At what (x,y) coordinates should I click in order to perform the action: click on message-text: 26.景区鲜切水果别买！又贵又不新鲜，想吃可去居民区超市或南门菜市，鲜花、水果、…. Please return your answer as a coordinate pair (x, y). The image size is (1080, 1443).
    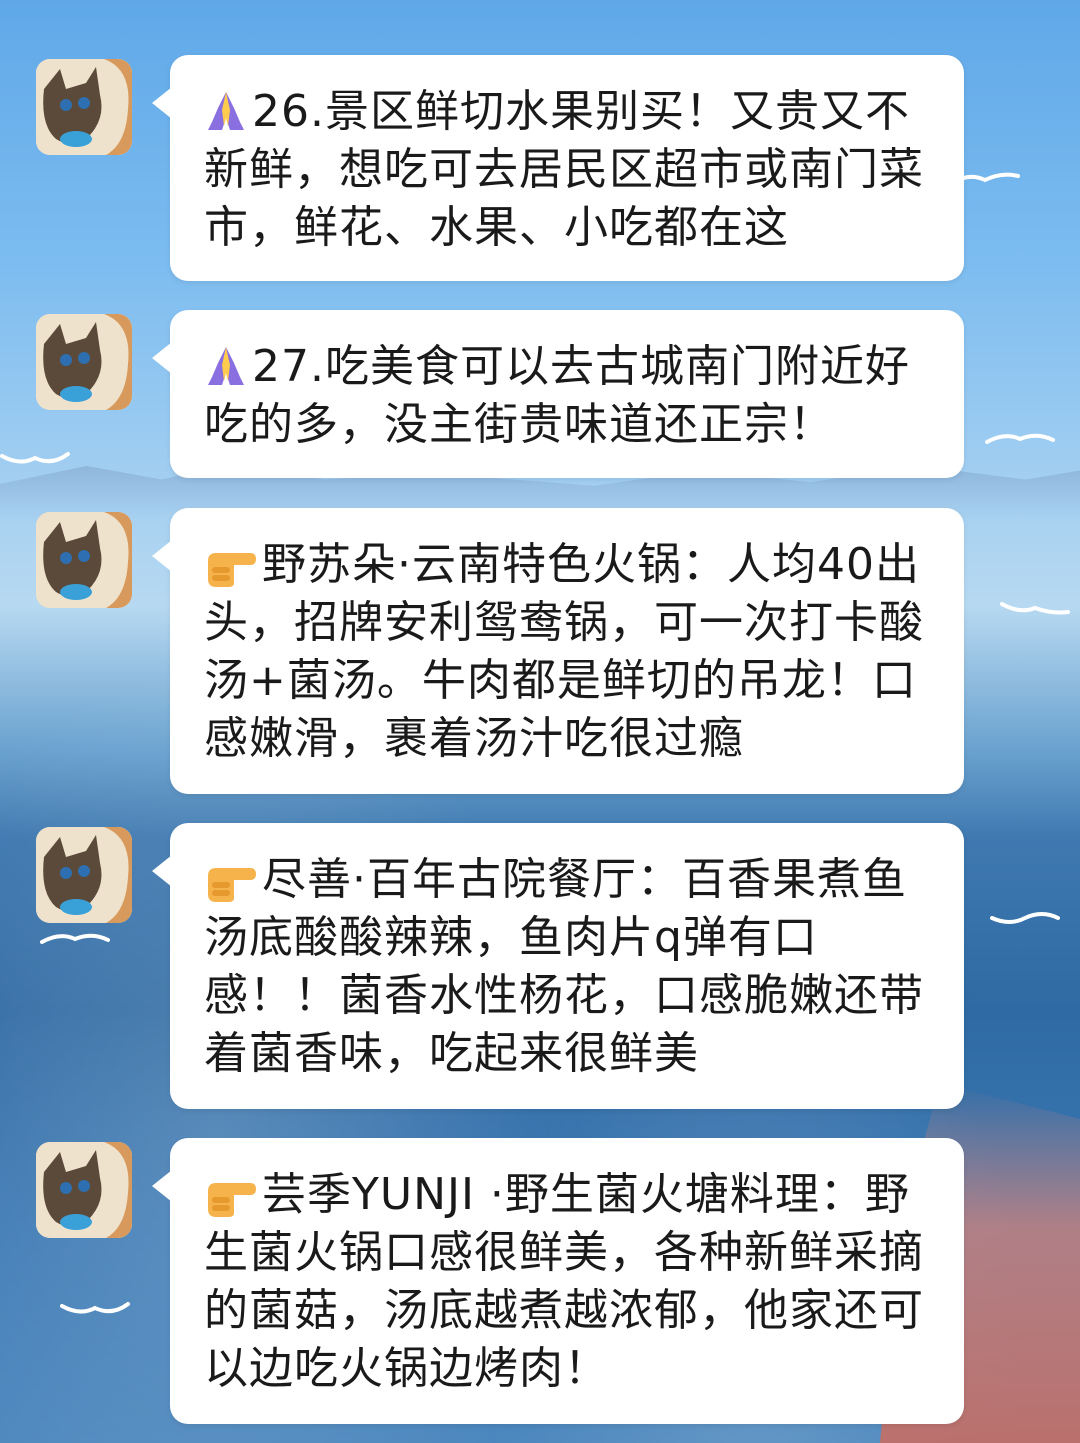
    Looking at the image, I should click on (566, 170).